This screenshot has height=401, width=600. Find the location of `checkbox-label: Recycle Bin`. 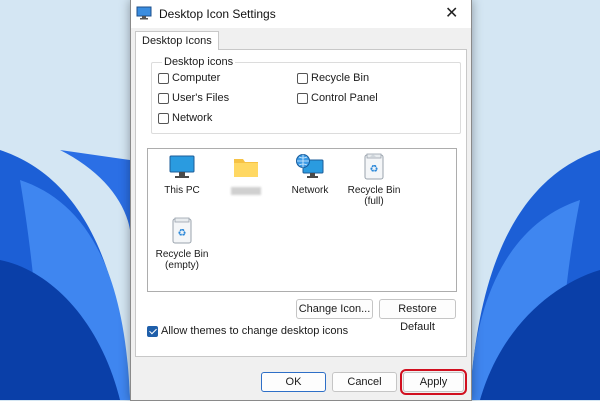

checkbox-label: Recycle Bin is located at coordinates (340, 78).